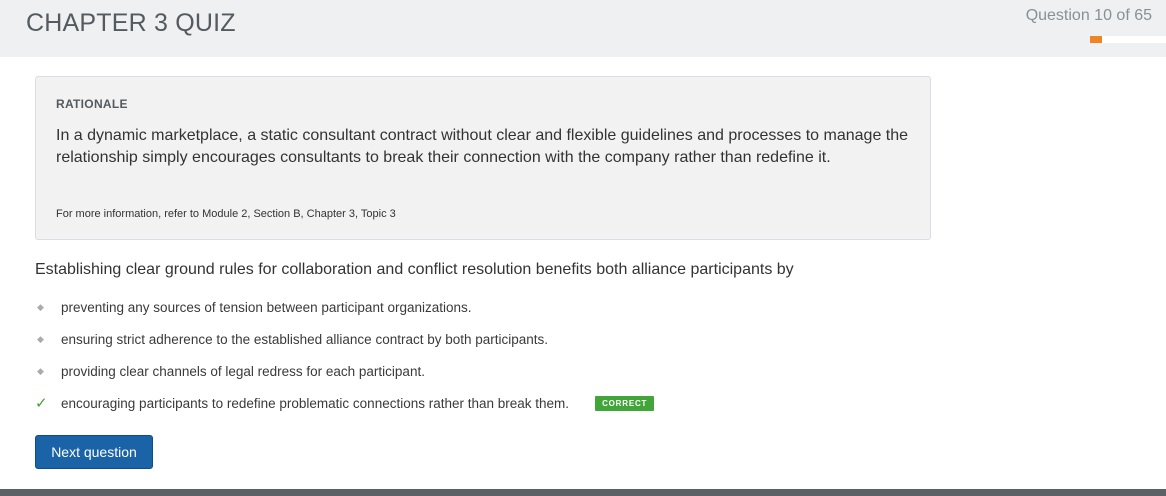 Image resolution: width=1166 pixels, height=496 pixels. What do you see at coordinates (92, 104) in the screenshot?
I see `rationale-heading: RATIONALE` at bounding box center [92, 104].